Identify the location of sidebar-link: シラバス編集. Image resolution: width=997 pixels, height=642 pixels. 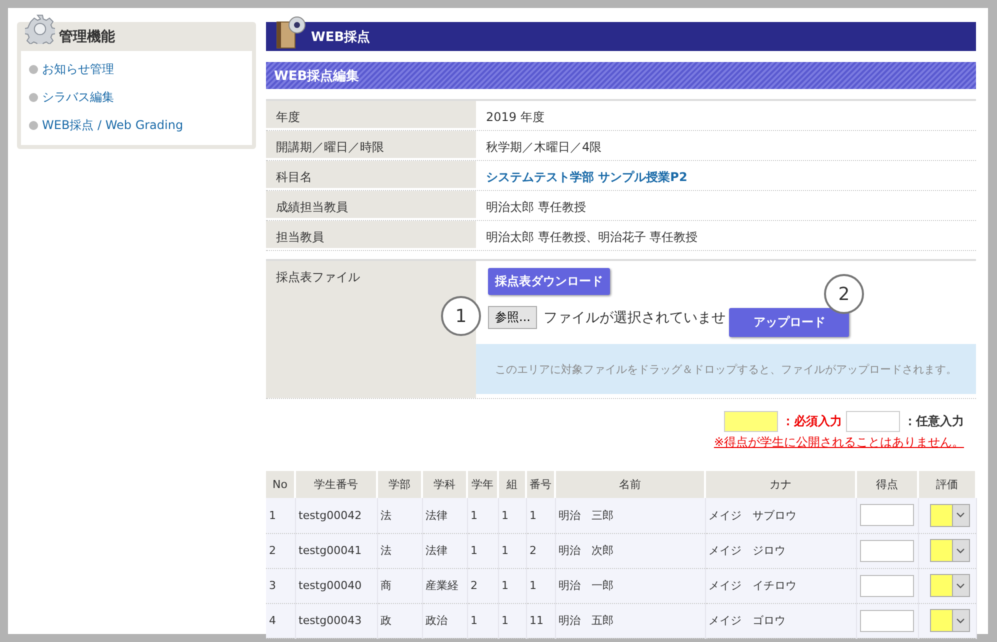
(78, 97).